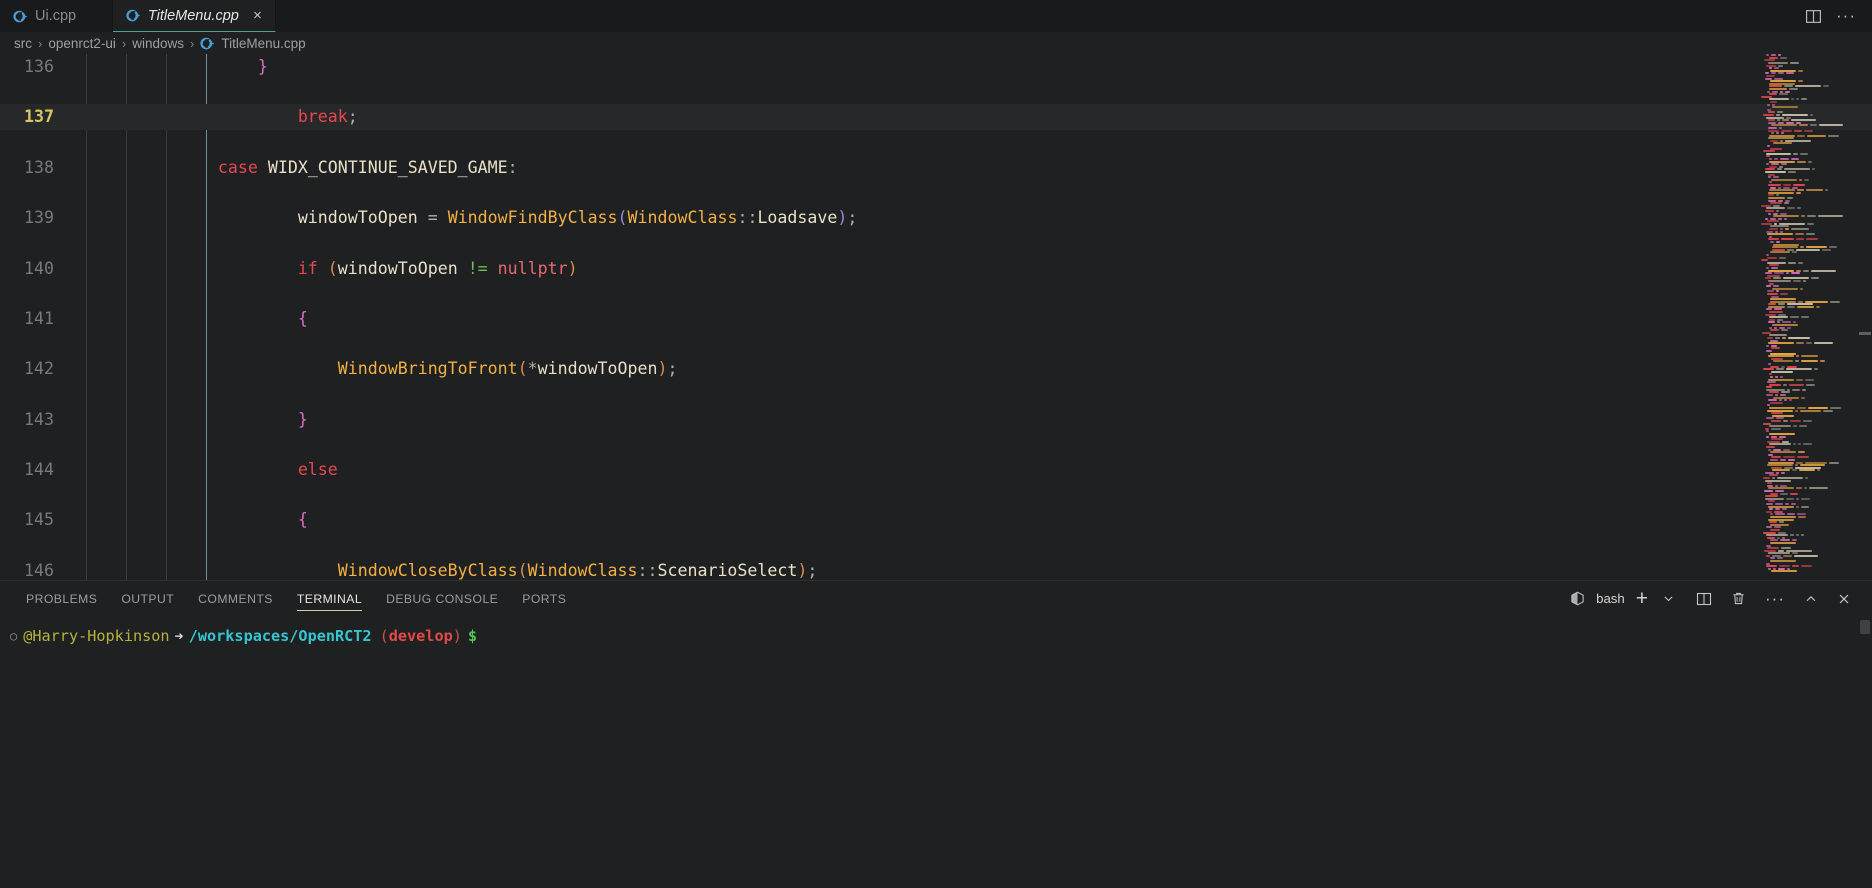 Image resolution: width=1872 pixels, height=888 pixels. Describe the element at coordinates (39, 218) in the screenshot. I see `line-number: 139` at that location.